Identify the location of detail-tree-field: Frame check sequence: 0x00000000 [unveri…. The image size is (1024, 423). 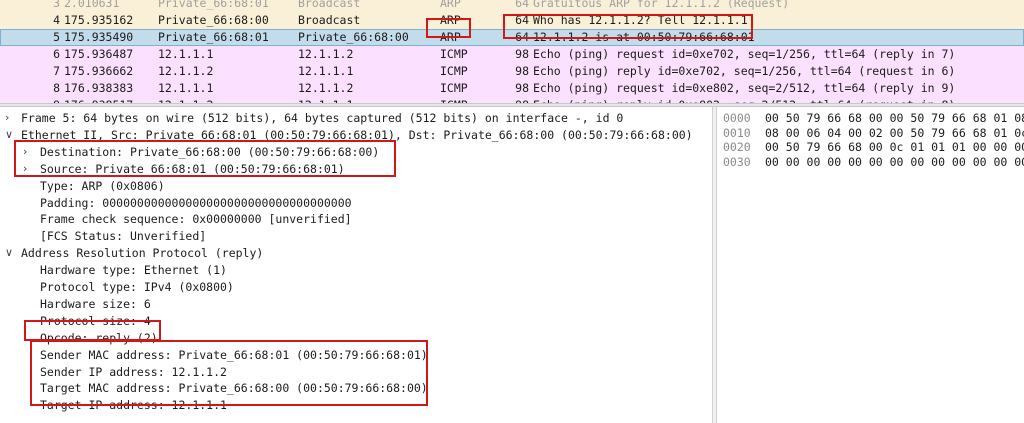
(356, 219).